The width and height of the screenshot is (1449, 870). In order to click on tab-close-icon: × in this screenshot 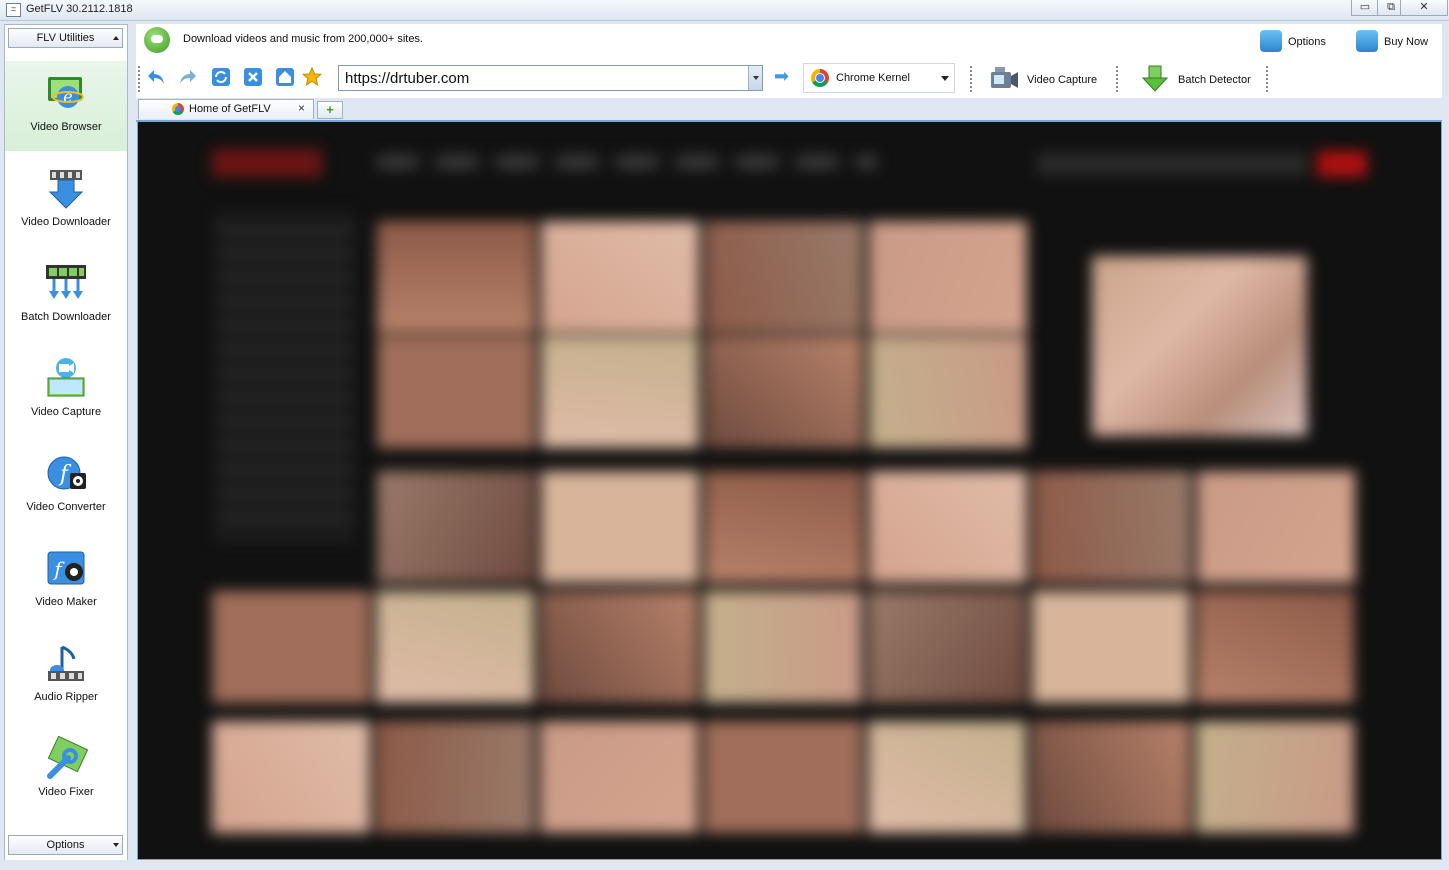, I will do `click(301, 108)`.